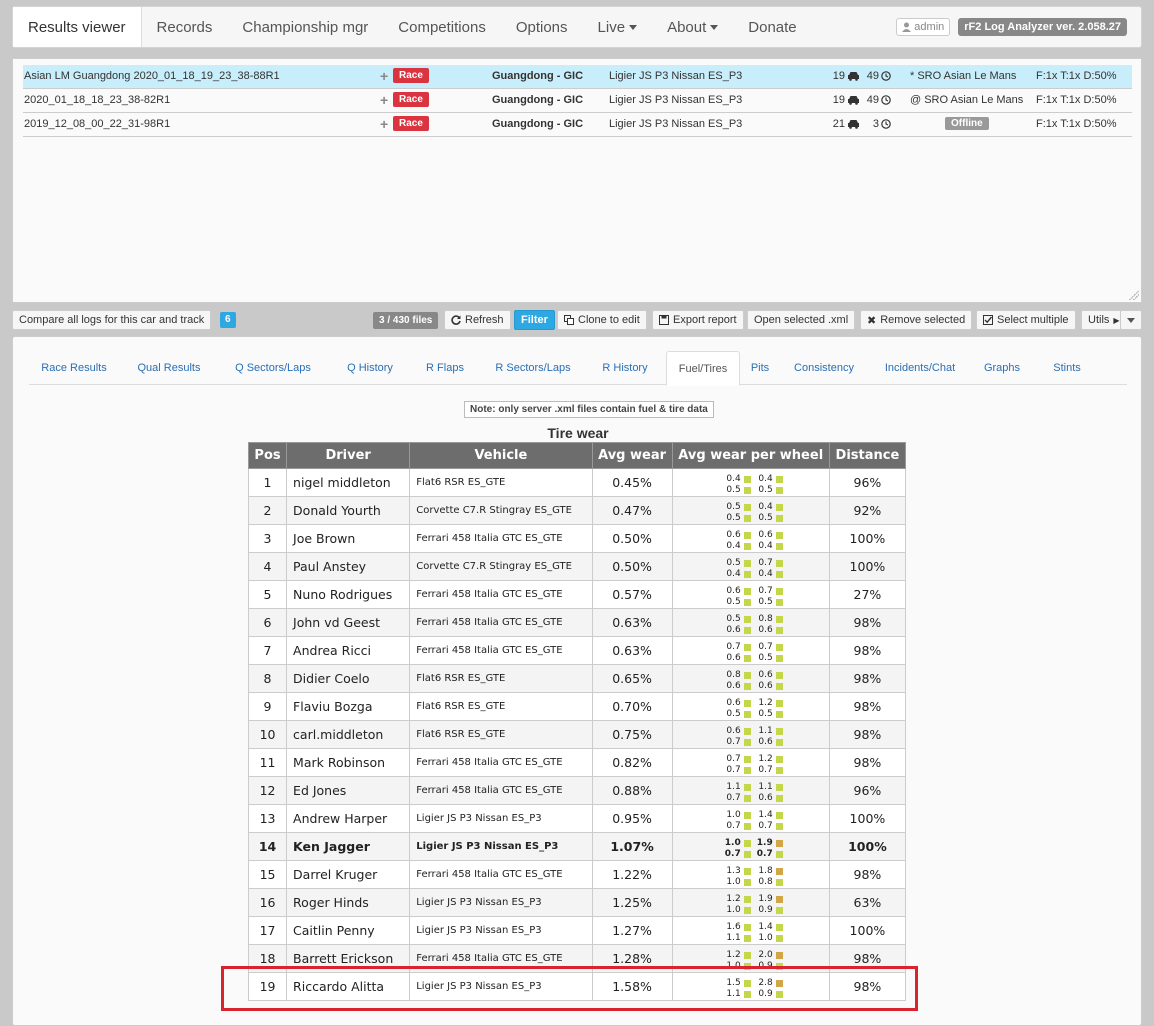 This screenshot has height=1026, width=1154. What do you see at coordinates (534, 320) in the screenshot?
I see `filter-button: Filter` at bounding box center [534, 320].